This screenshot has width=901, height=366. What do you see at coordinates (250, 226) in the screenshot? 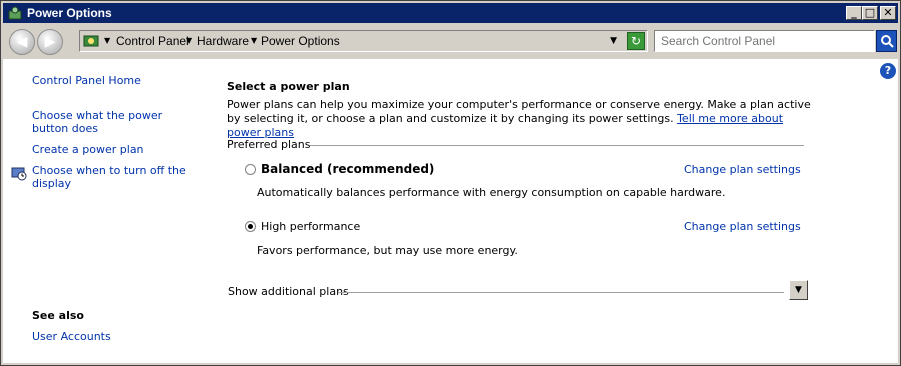
I see `high-performance-radio` at bounding box center [250, 226].